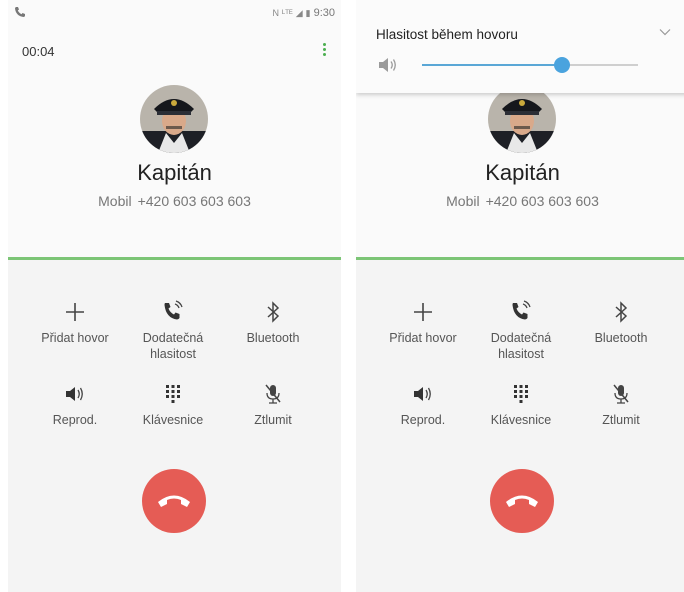  What do you see at coordinates (287, 13) in the screenshot?
I see `lte-icon: ᴸᵀᴱ` at bounding box center [287, 13].